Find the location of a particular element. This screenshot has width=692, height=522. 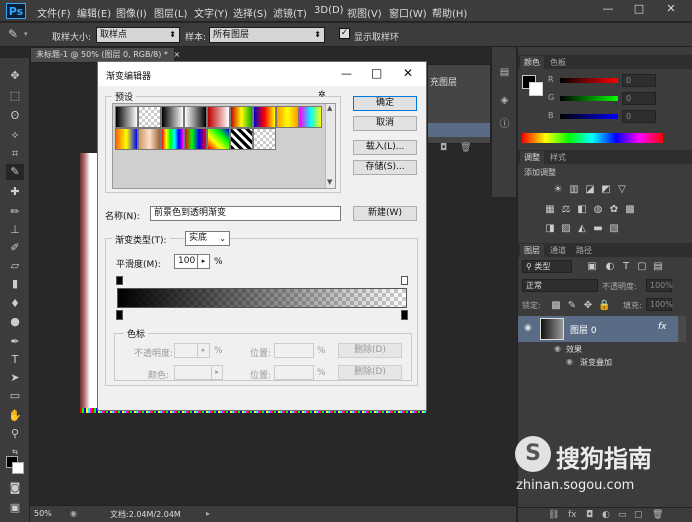

layer-name: 图层 0 is located at coordinates (583, 329).